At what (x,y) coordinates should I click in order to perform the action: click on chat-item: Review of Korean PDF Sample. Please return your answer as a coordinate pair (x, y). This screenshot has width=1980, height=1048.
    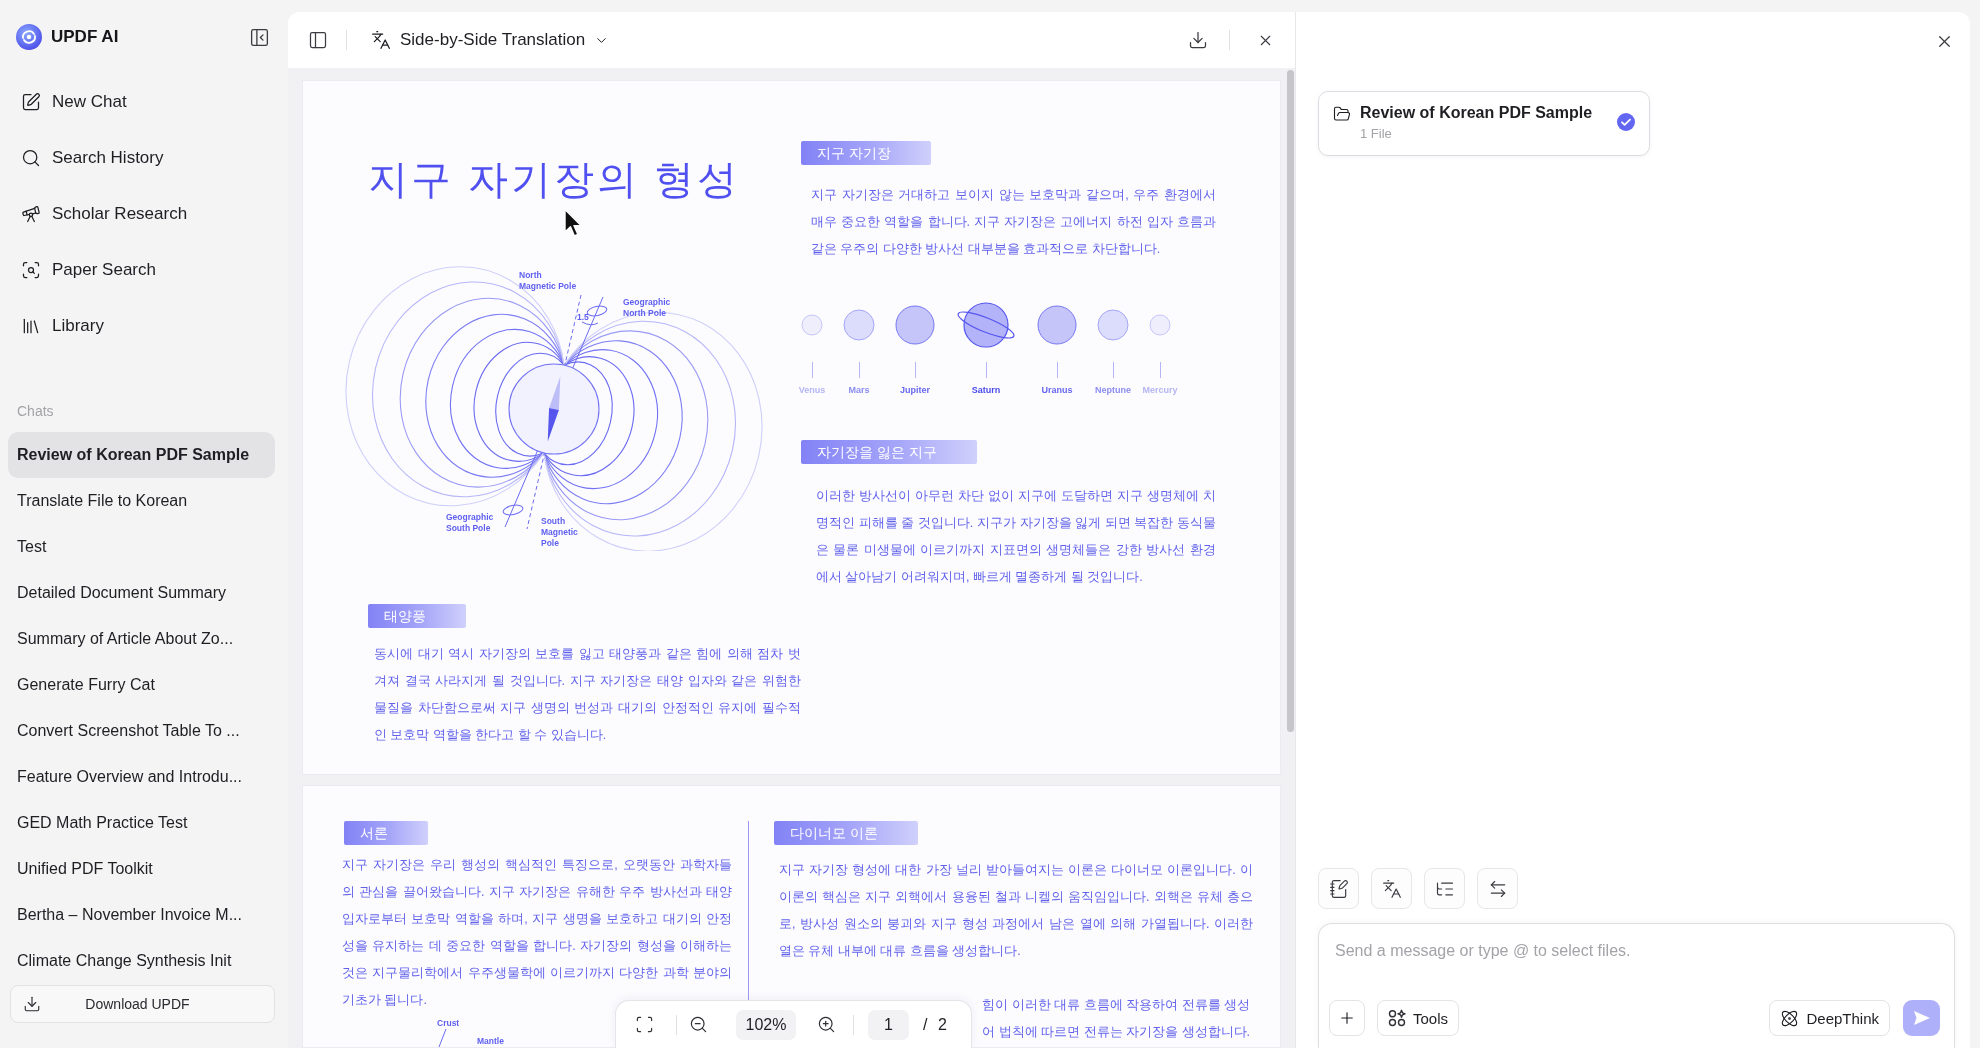
    Looking at the image, I should click on (141, 455).